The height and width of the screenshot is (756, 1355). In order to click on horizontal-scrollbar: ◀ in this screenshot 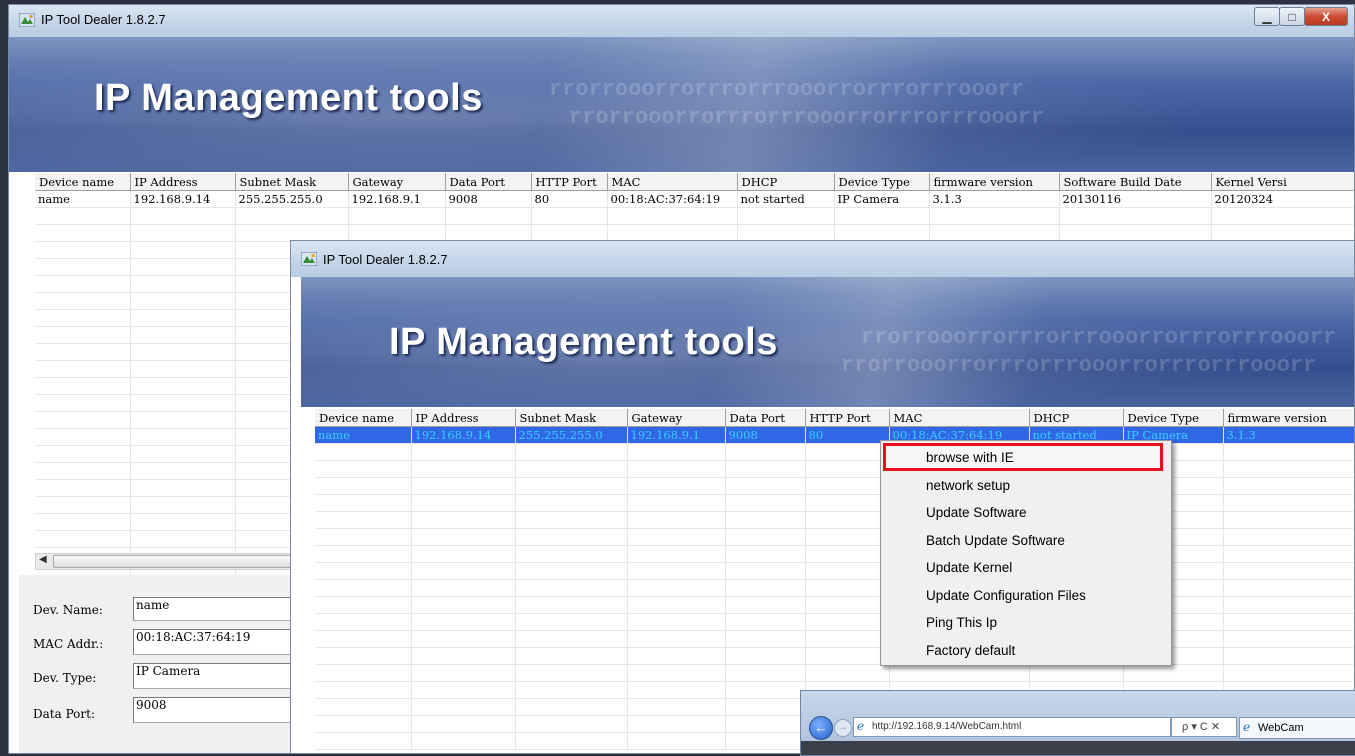, I will do `click(165, 561)`.